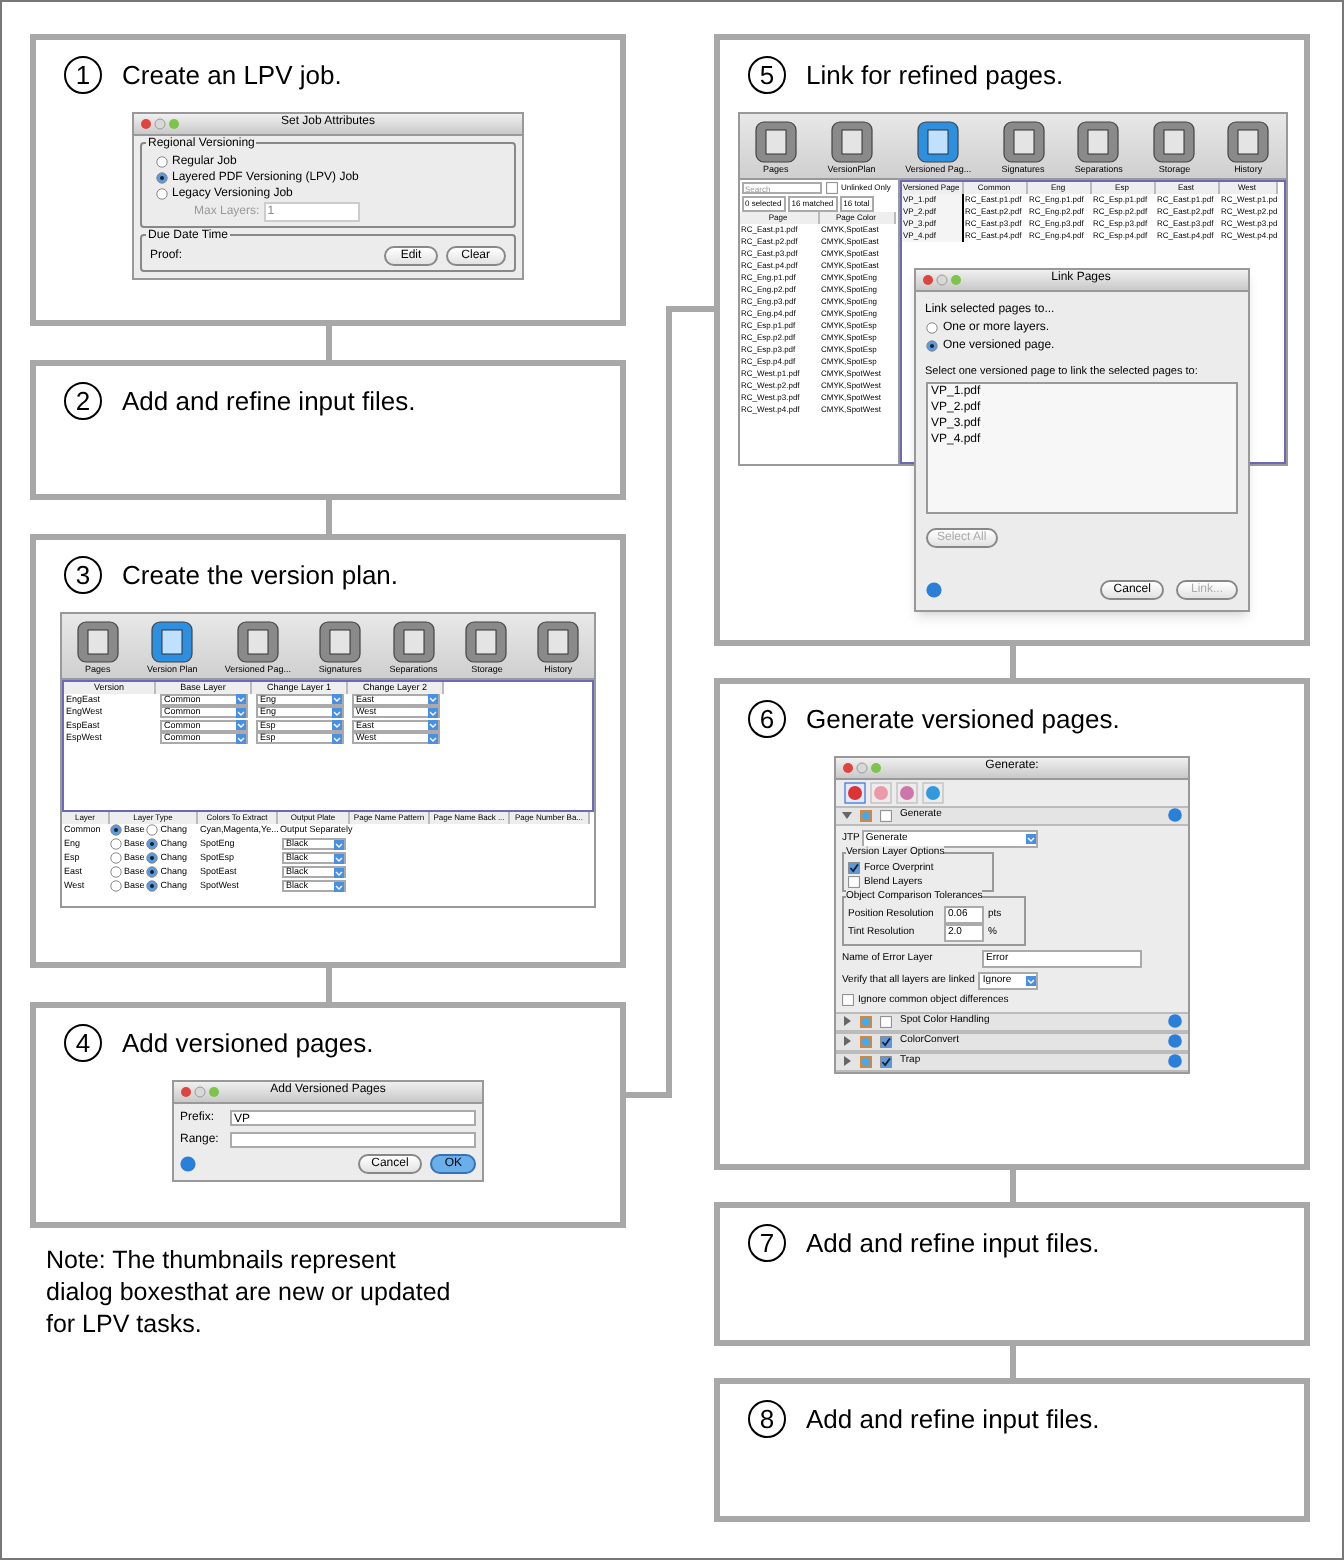 The height and width of the screenshot is (1560, 1344). What do you see at coordinates (353, 1139) in the screenshot?
I see `input-field` at bounding box center [353, 1139].